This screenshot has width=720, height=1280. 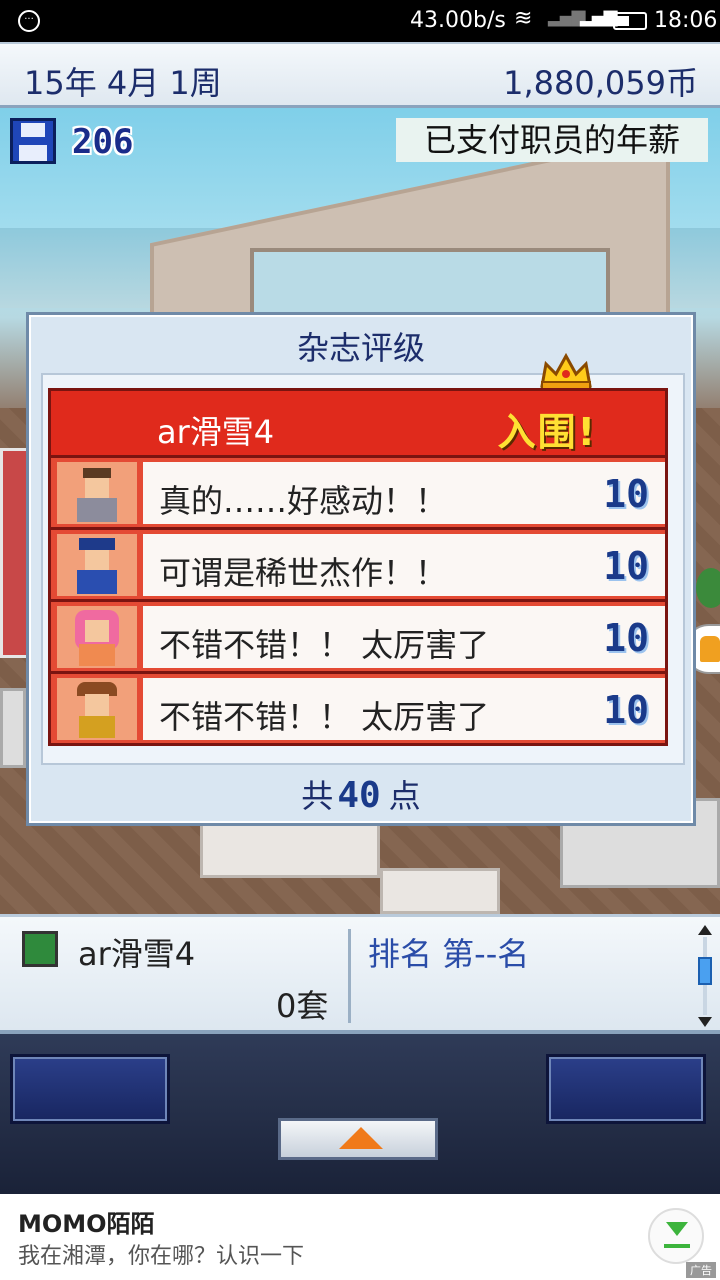 What do you see at coordinates (630, 21) in the screenshot?
I see `battery-icon` at bounding box center [630, 21].